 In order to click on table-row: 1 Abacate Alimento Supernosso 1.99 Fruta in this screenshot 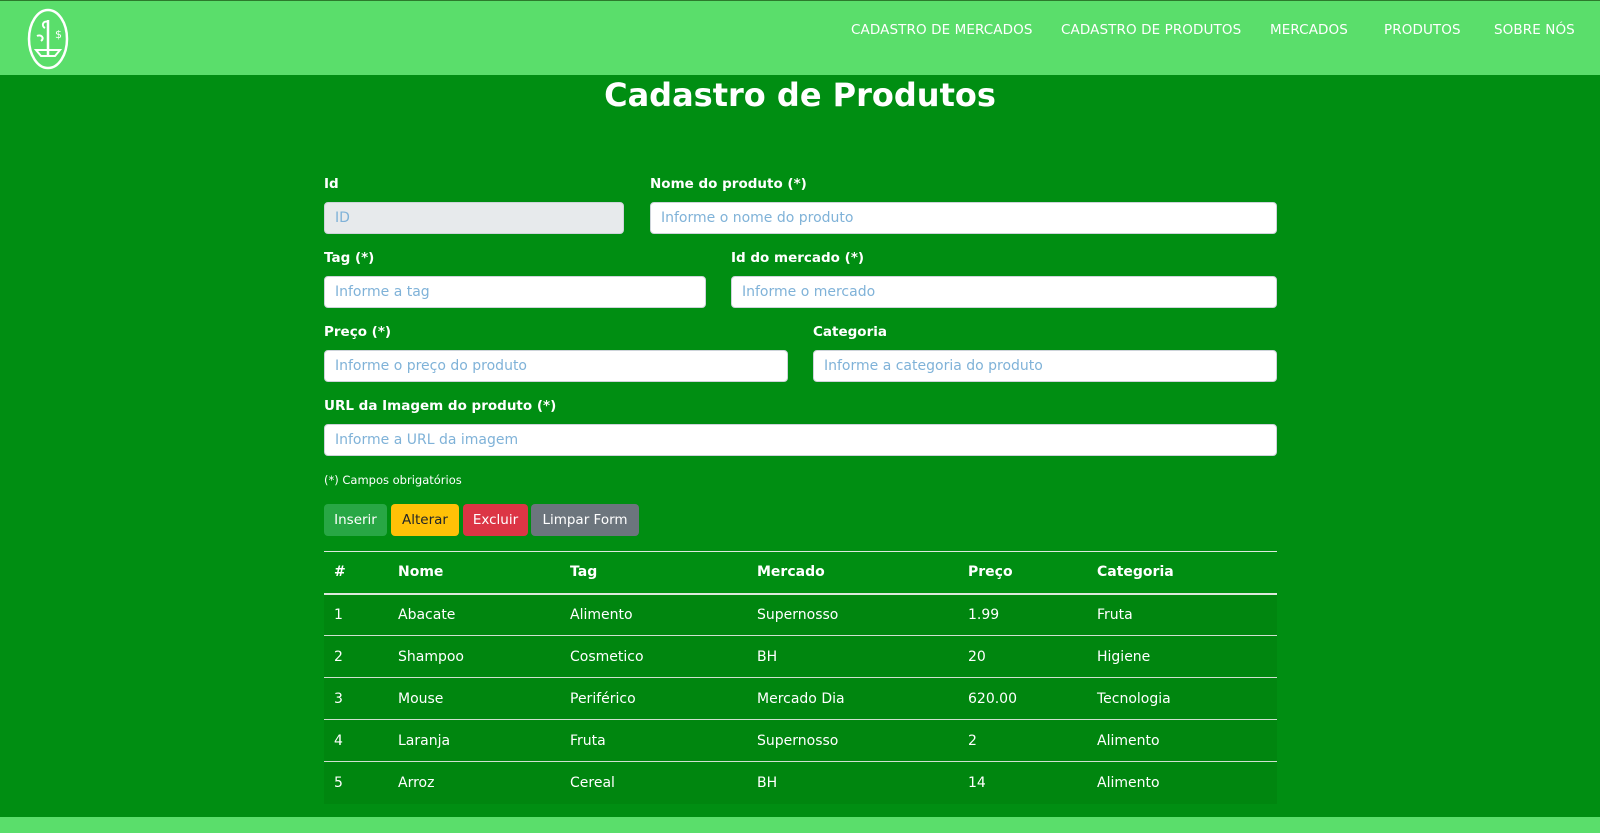, I will do `click(800, 614)`.